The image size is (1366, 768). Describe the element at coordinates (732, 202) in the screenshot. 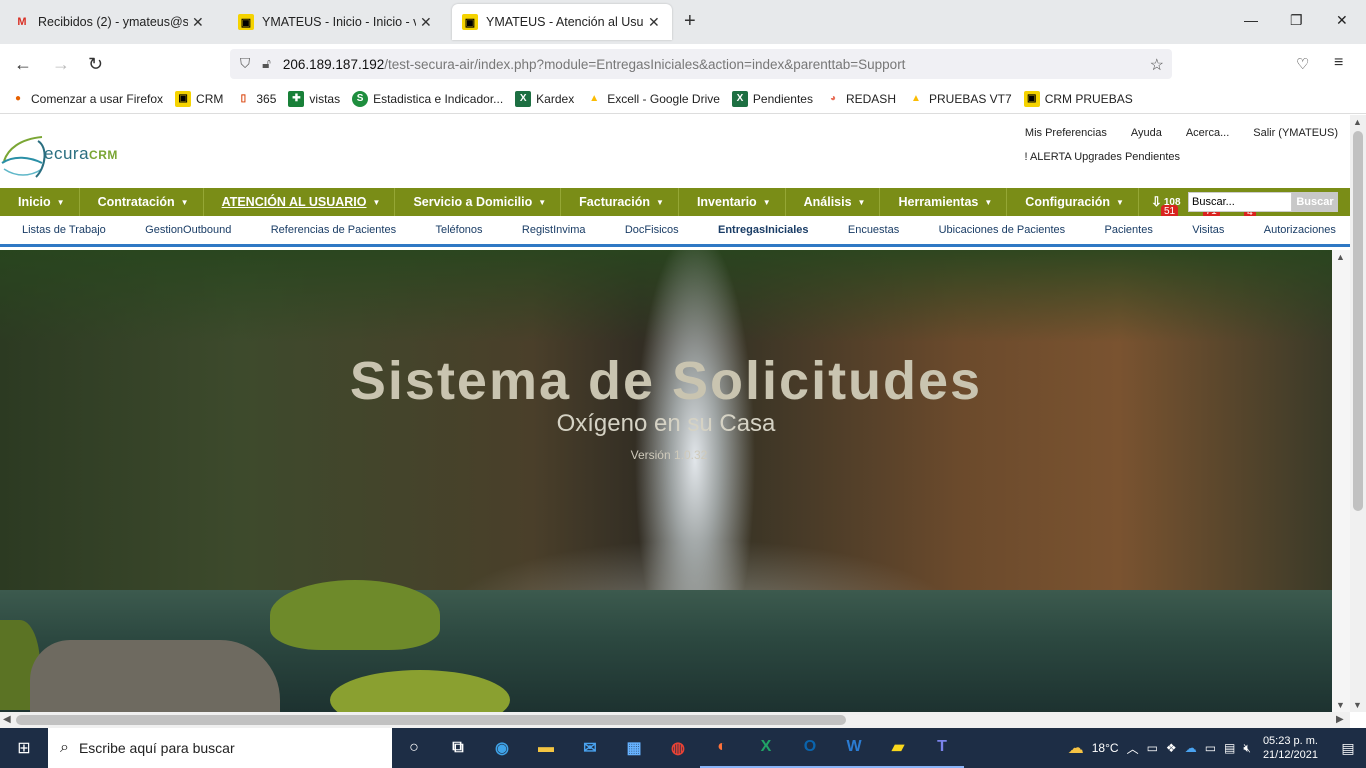

I see `menu-inventario: Inventario ▼` at that location.